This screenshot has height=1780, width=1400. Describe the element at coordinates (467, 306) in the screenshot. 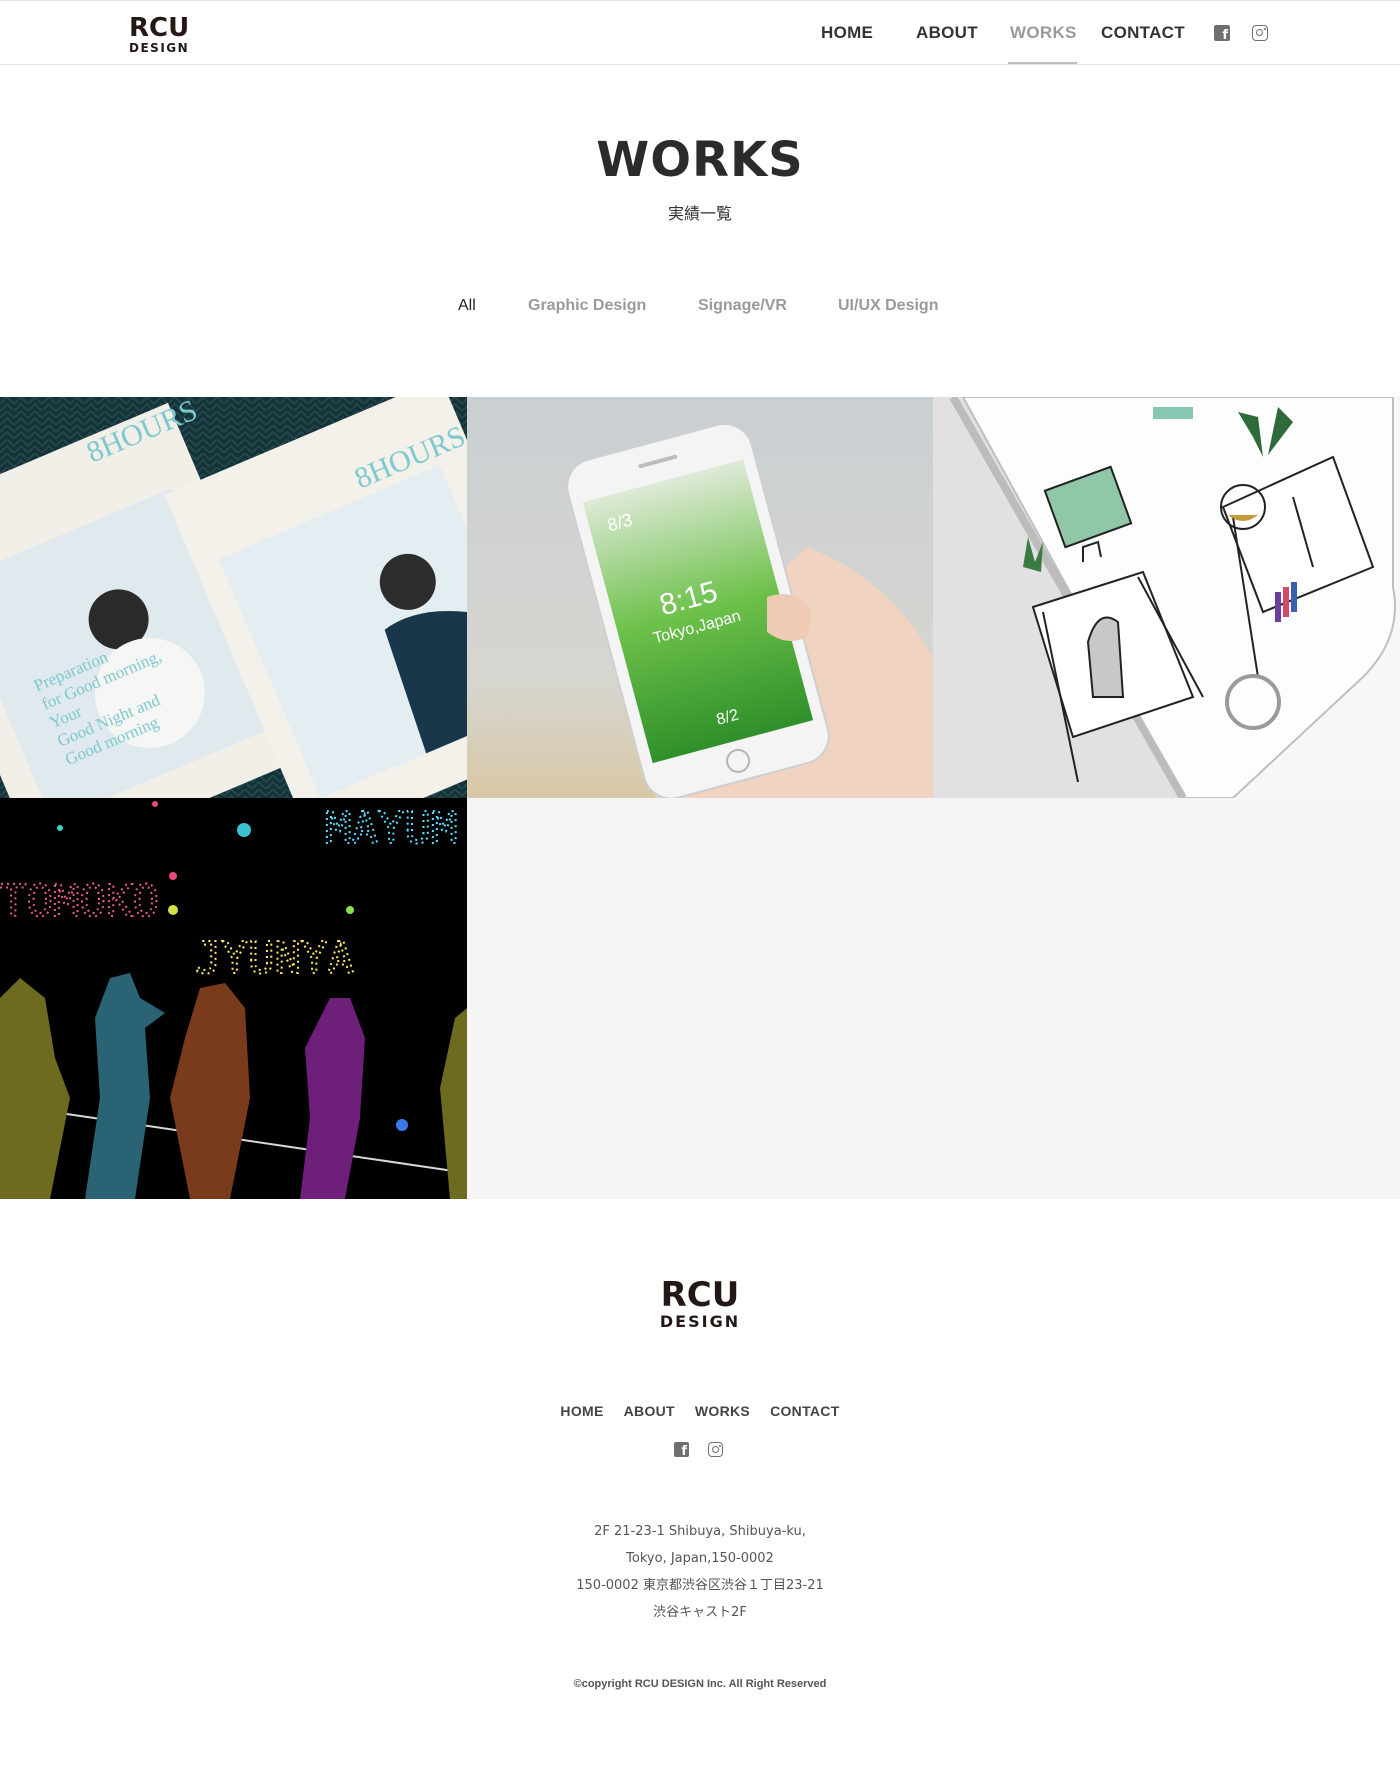

I see `filter-all: All` at that location.